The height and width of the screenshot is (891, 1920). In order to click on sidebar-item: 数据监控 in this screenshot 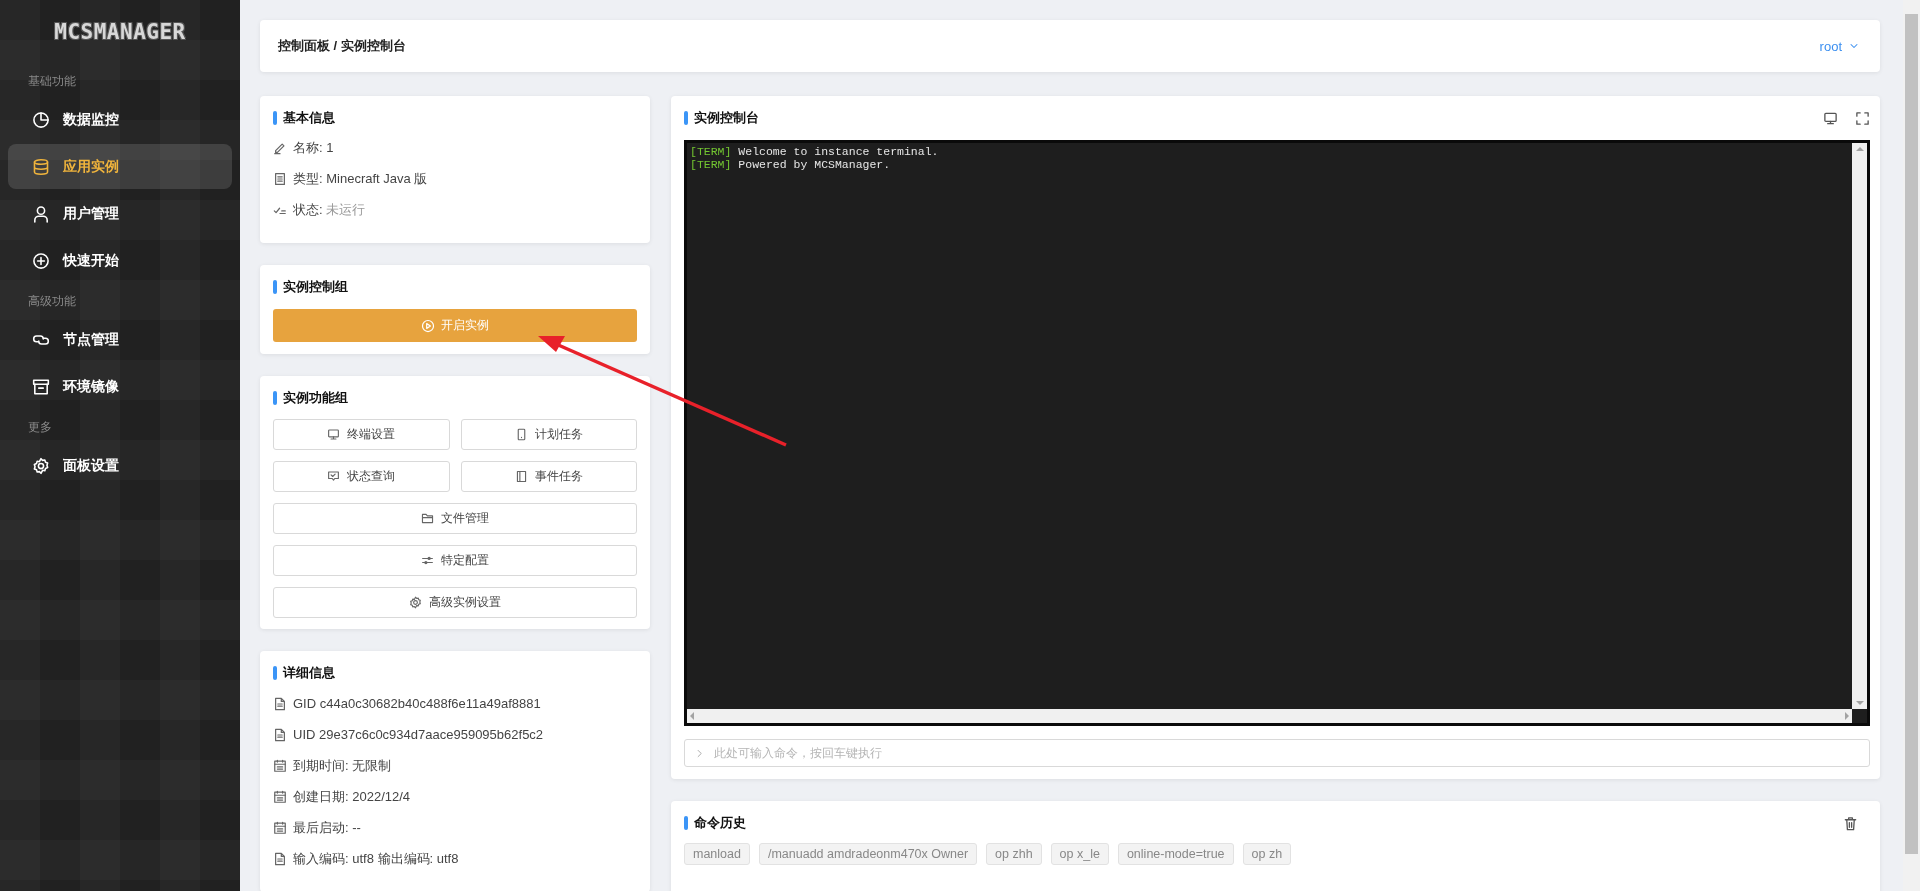, I will do `click(120, 119)`.